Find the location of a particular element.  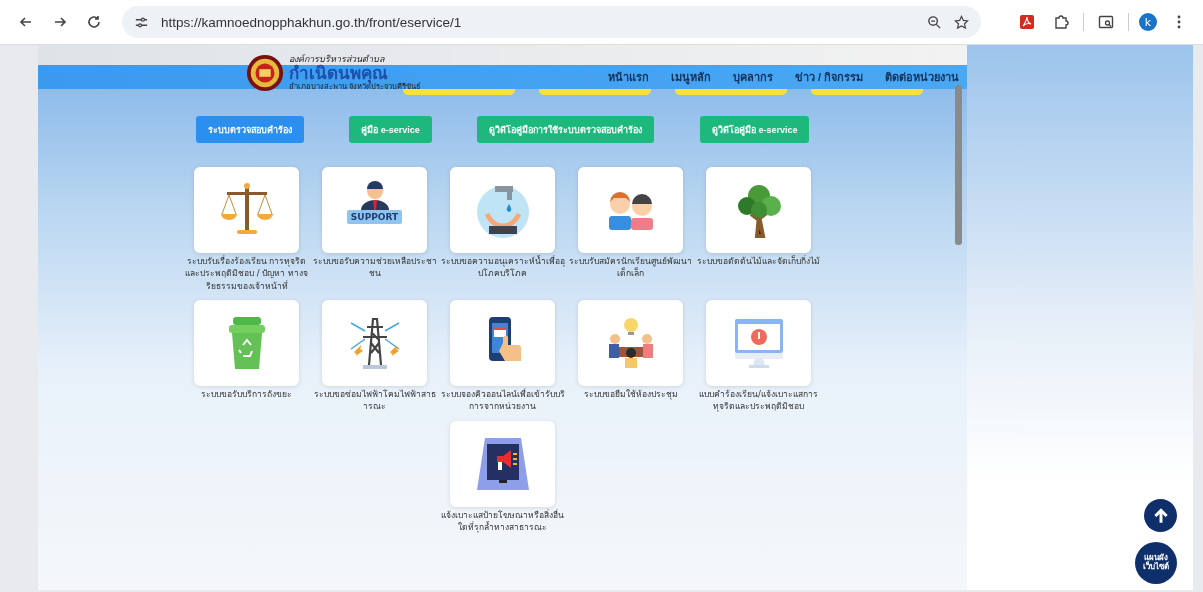

service-label: ระบบจองคิวออนไลน์เพื่อเข้ารับบริการจากหน่วยงาน is located at coordinates (502, 400).